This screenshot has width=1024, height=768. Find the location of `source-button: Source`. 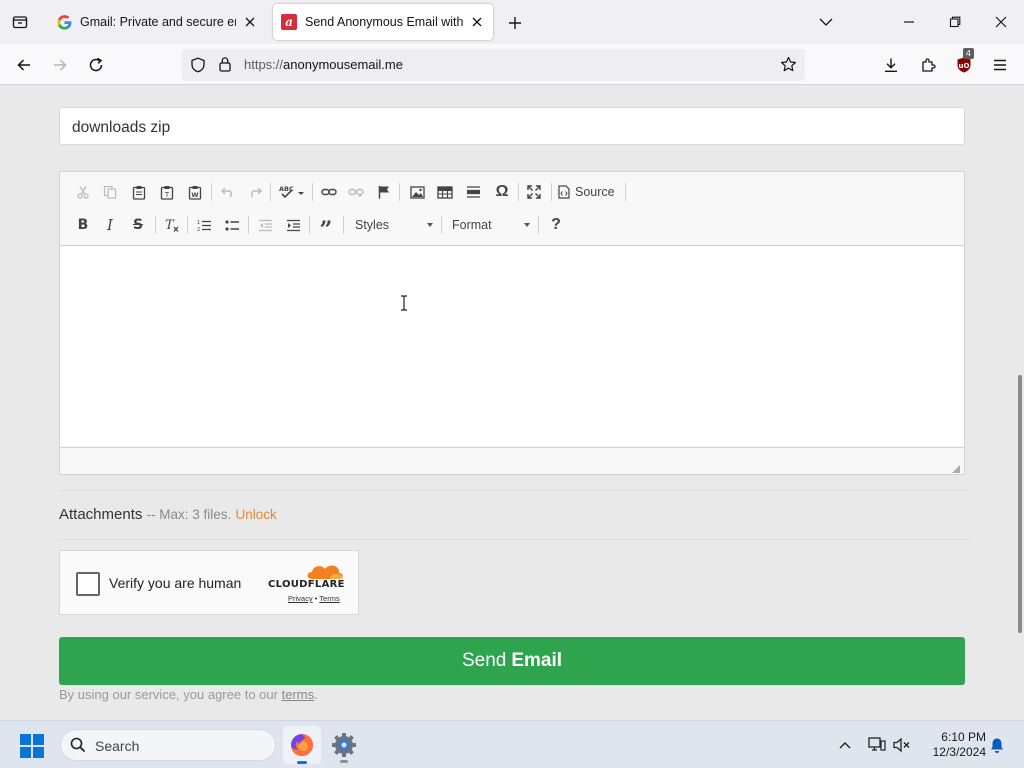

source-button: Source is located at coordinates (586, 192).